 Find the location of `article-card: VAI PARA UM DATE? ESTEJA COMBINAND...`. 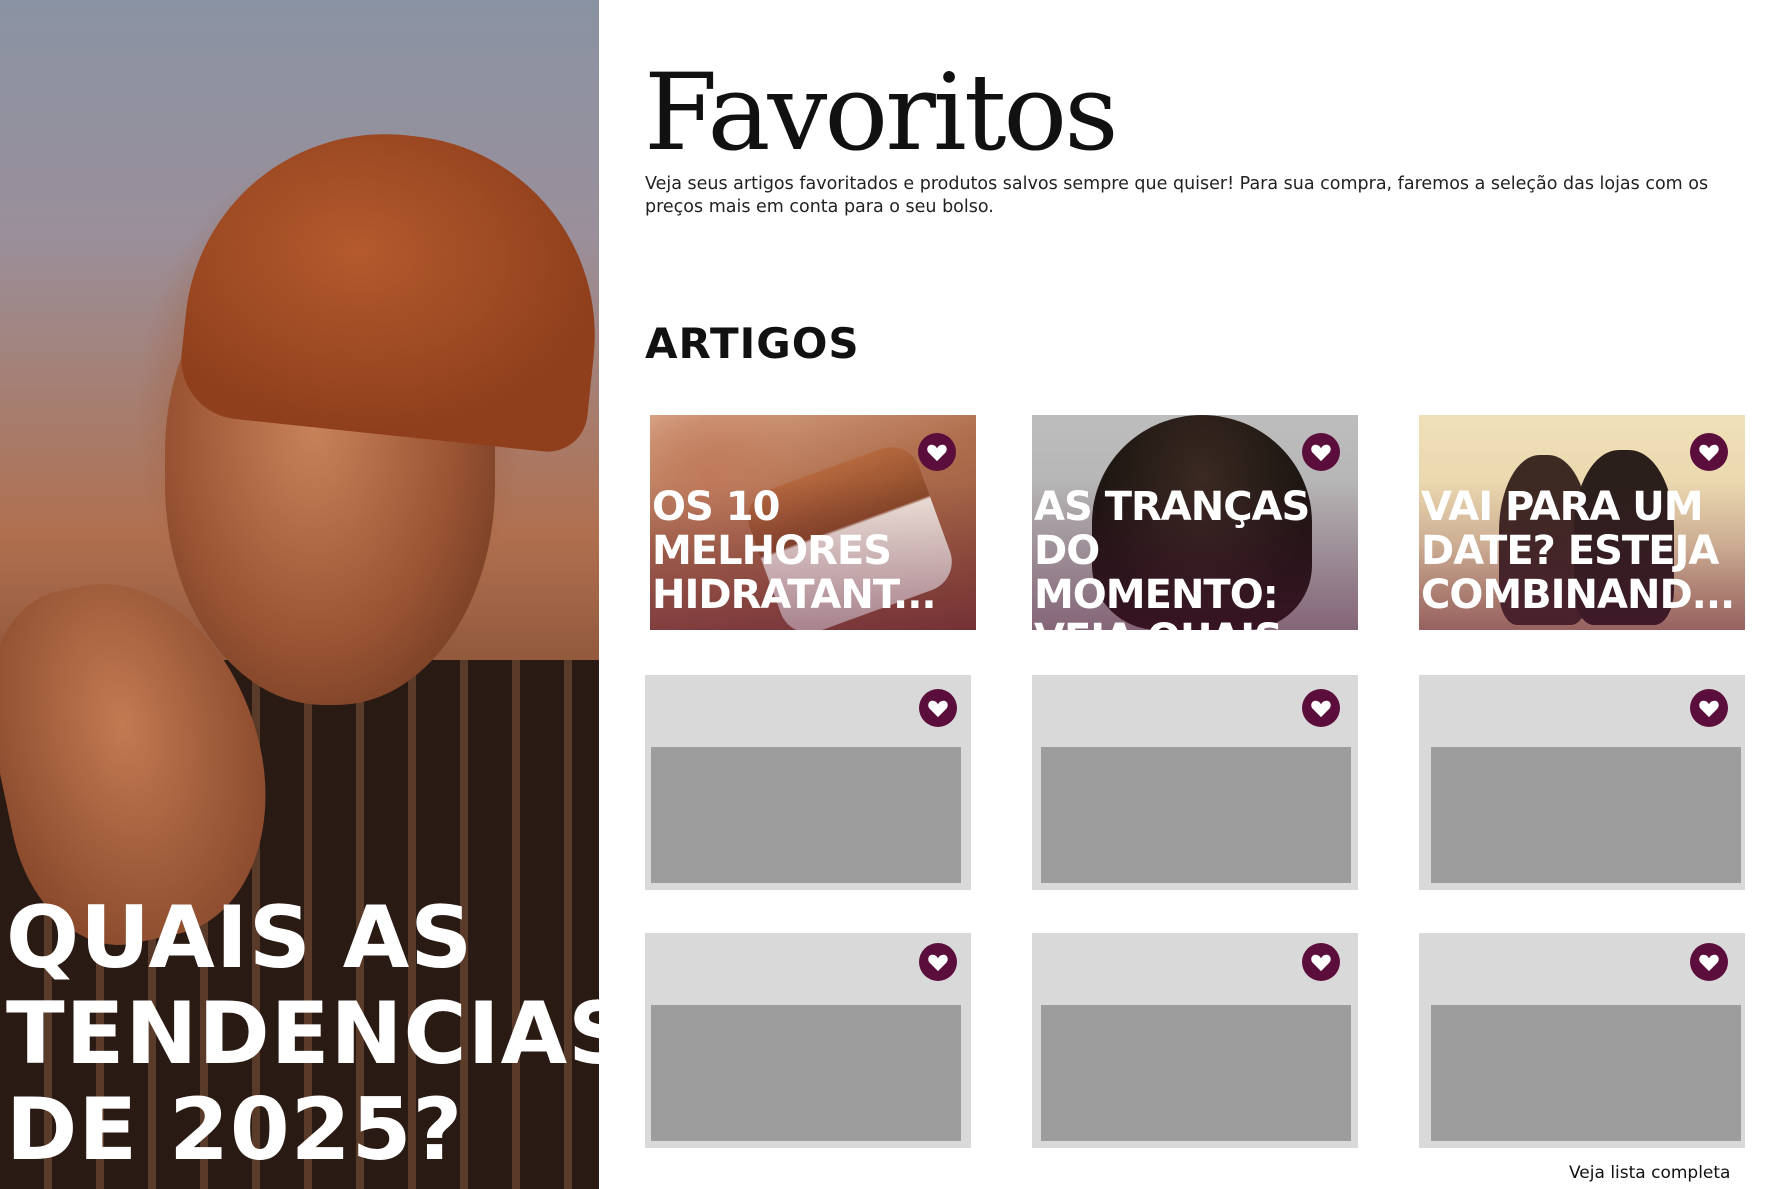

article-card: VAI PARA UM DATE? ESTEJA COMBINAND... is located at coordinates (1582, 522).